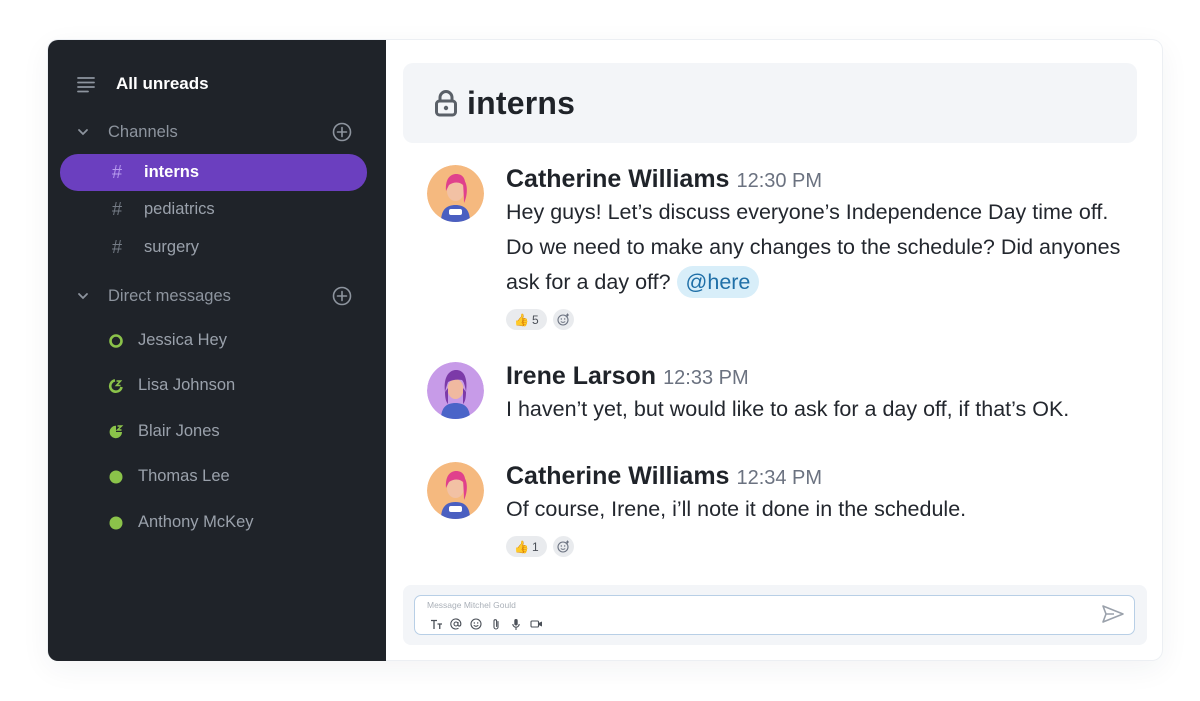 This screenshot has height=701, width=1200. Describe the element at coordinates (516, 624) in the screenshot. I see `microphone-icon` at that location.